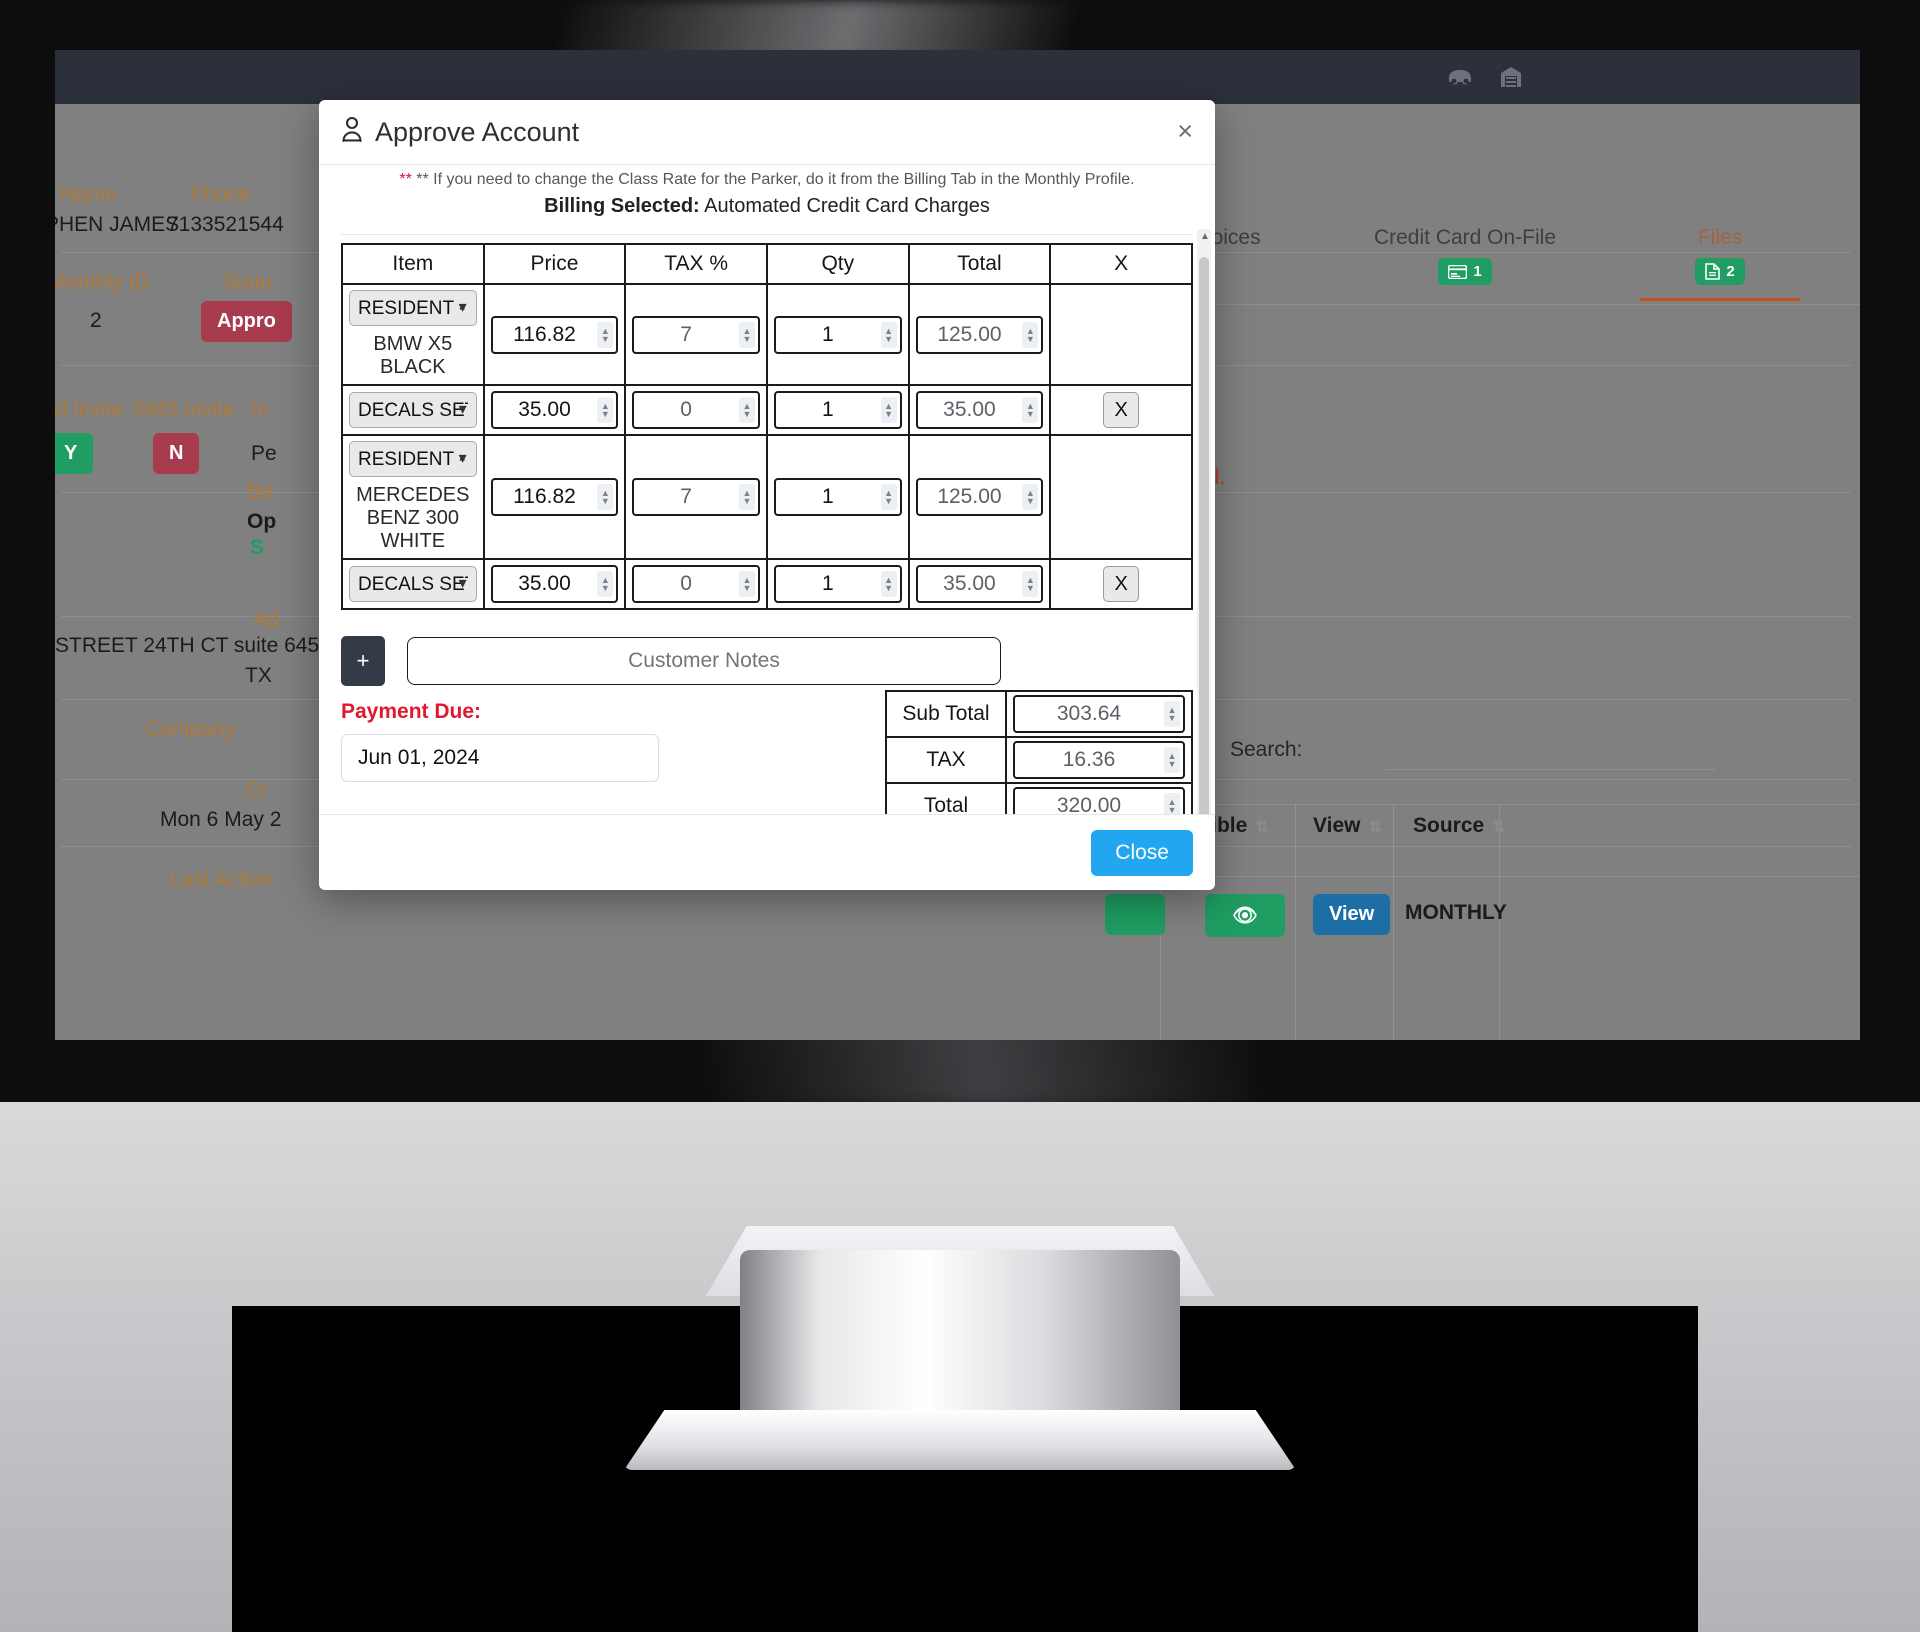 This screenshot has width=1920, height=1632. What do you see at coordinates (1720, 299) in the screenshot?
I see `tab-active-underline` at bounding box center [1720, 299].